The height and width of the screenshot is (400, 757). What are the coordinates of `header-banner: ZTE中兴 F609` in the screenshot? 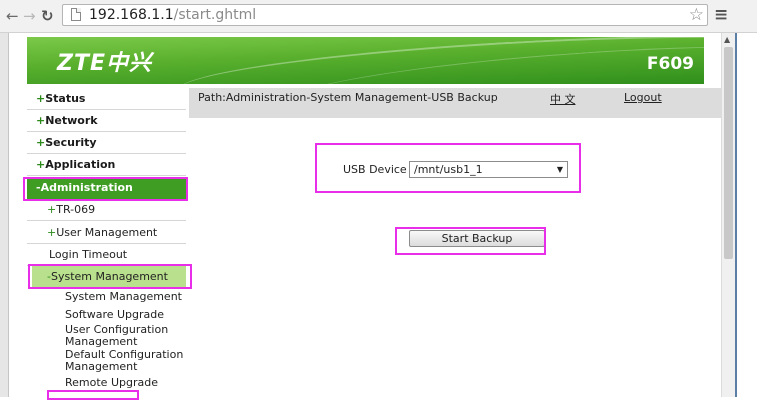 It's located at (365, 60).